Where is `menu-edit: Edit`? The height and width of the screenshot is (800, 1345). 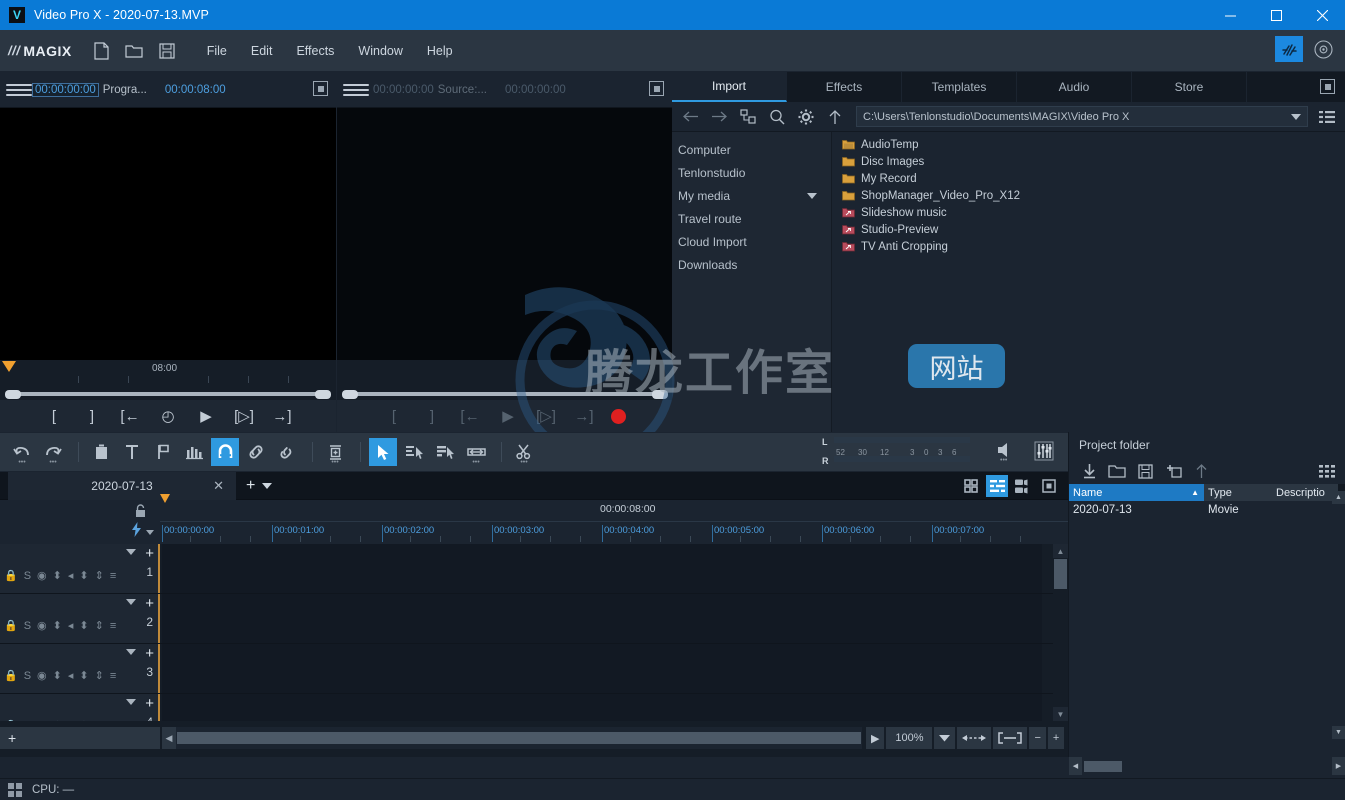 menu-edit: Edit is located at coordinates (262, 51).